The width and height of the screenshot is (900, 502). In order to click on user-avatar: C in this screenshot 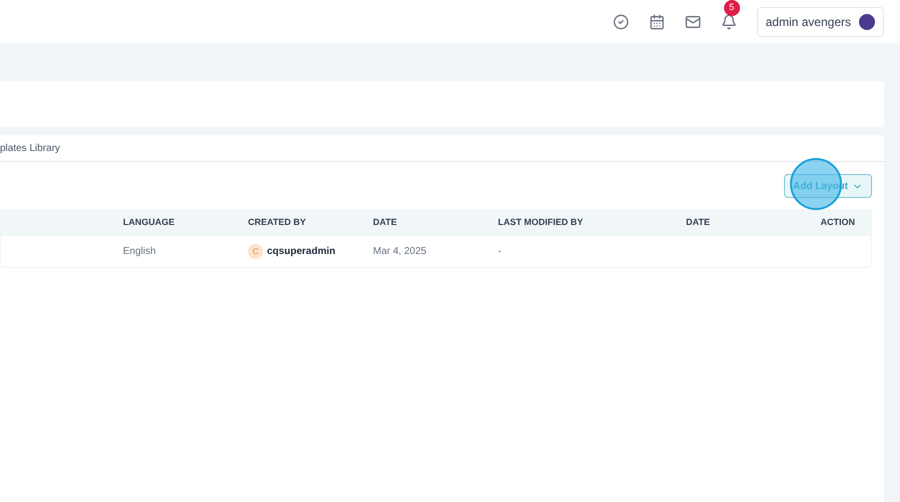, I will do `click(255, 251)`.